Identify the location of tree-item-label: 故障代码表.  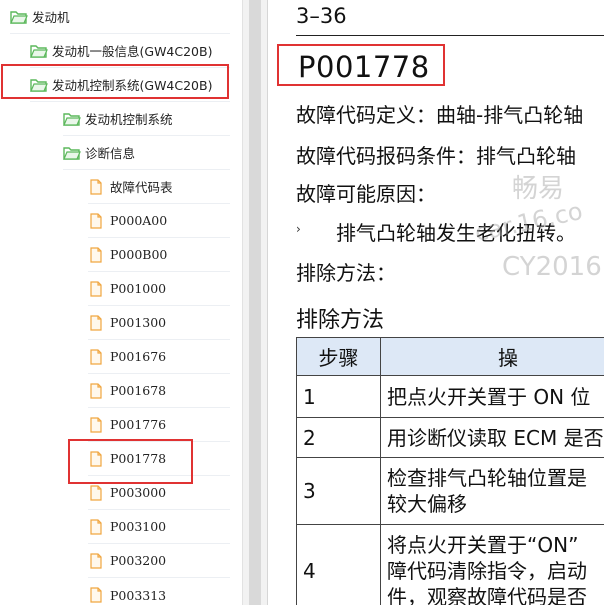
(141, 187).